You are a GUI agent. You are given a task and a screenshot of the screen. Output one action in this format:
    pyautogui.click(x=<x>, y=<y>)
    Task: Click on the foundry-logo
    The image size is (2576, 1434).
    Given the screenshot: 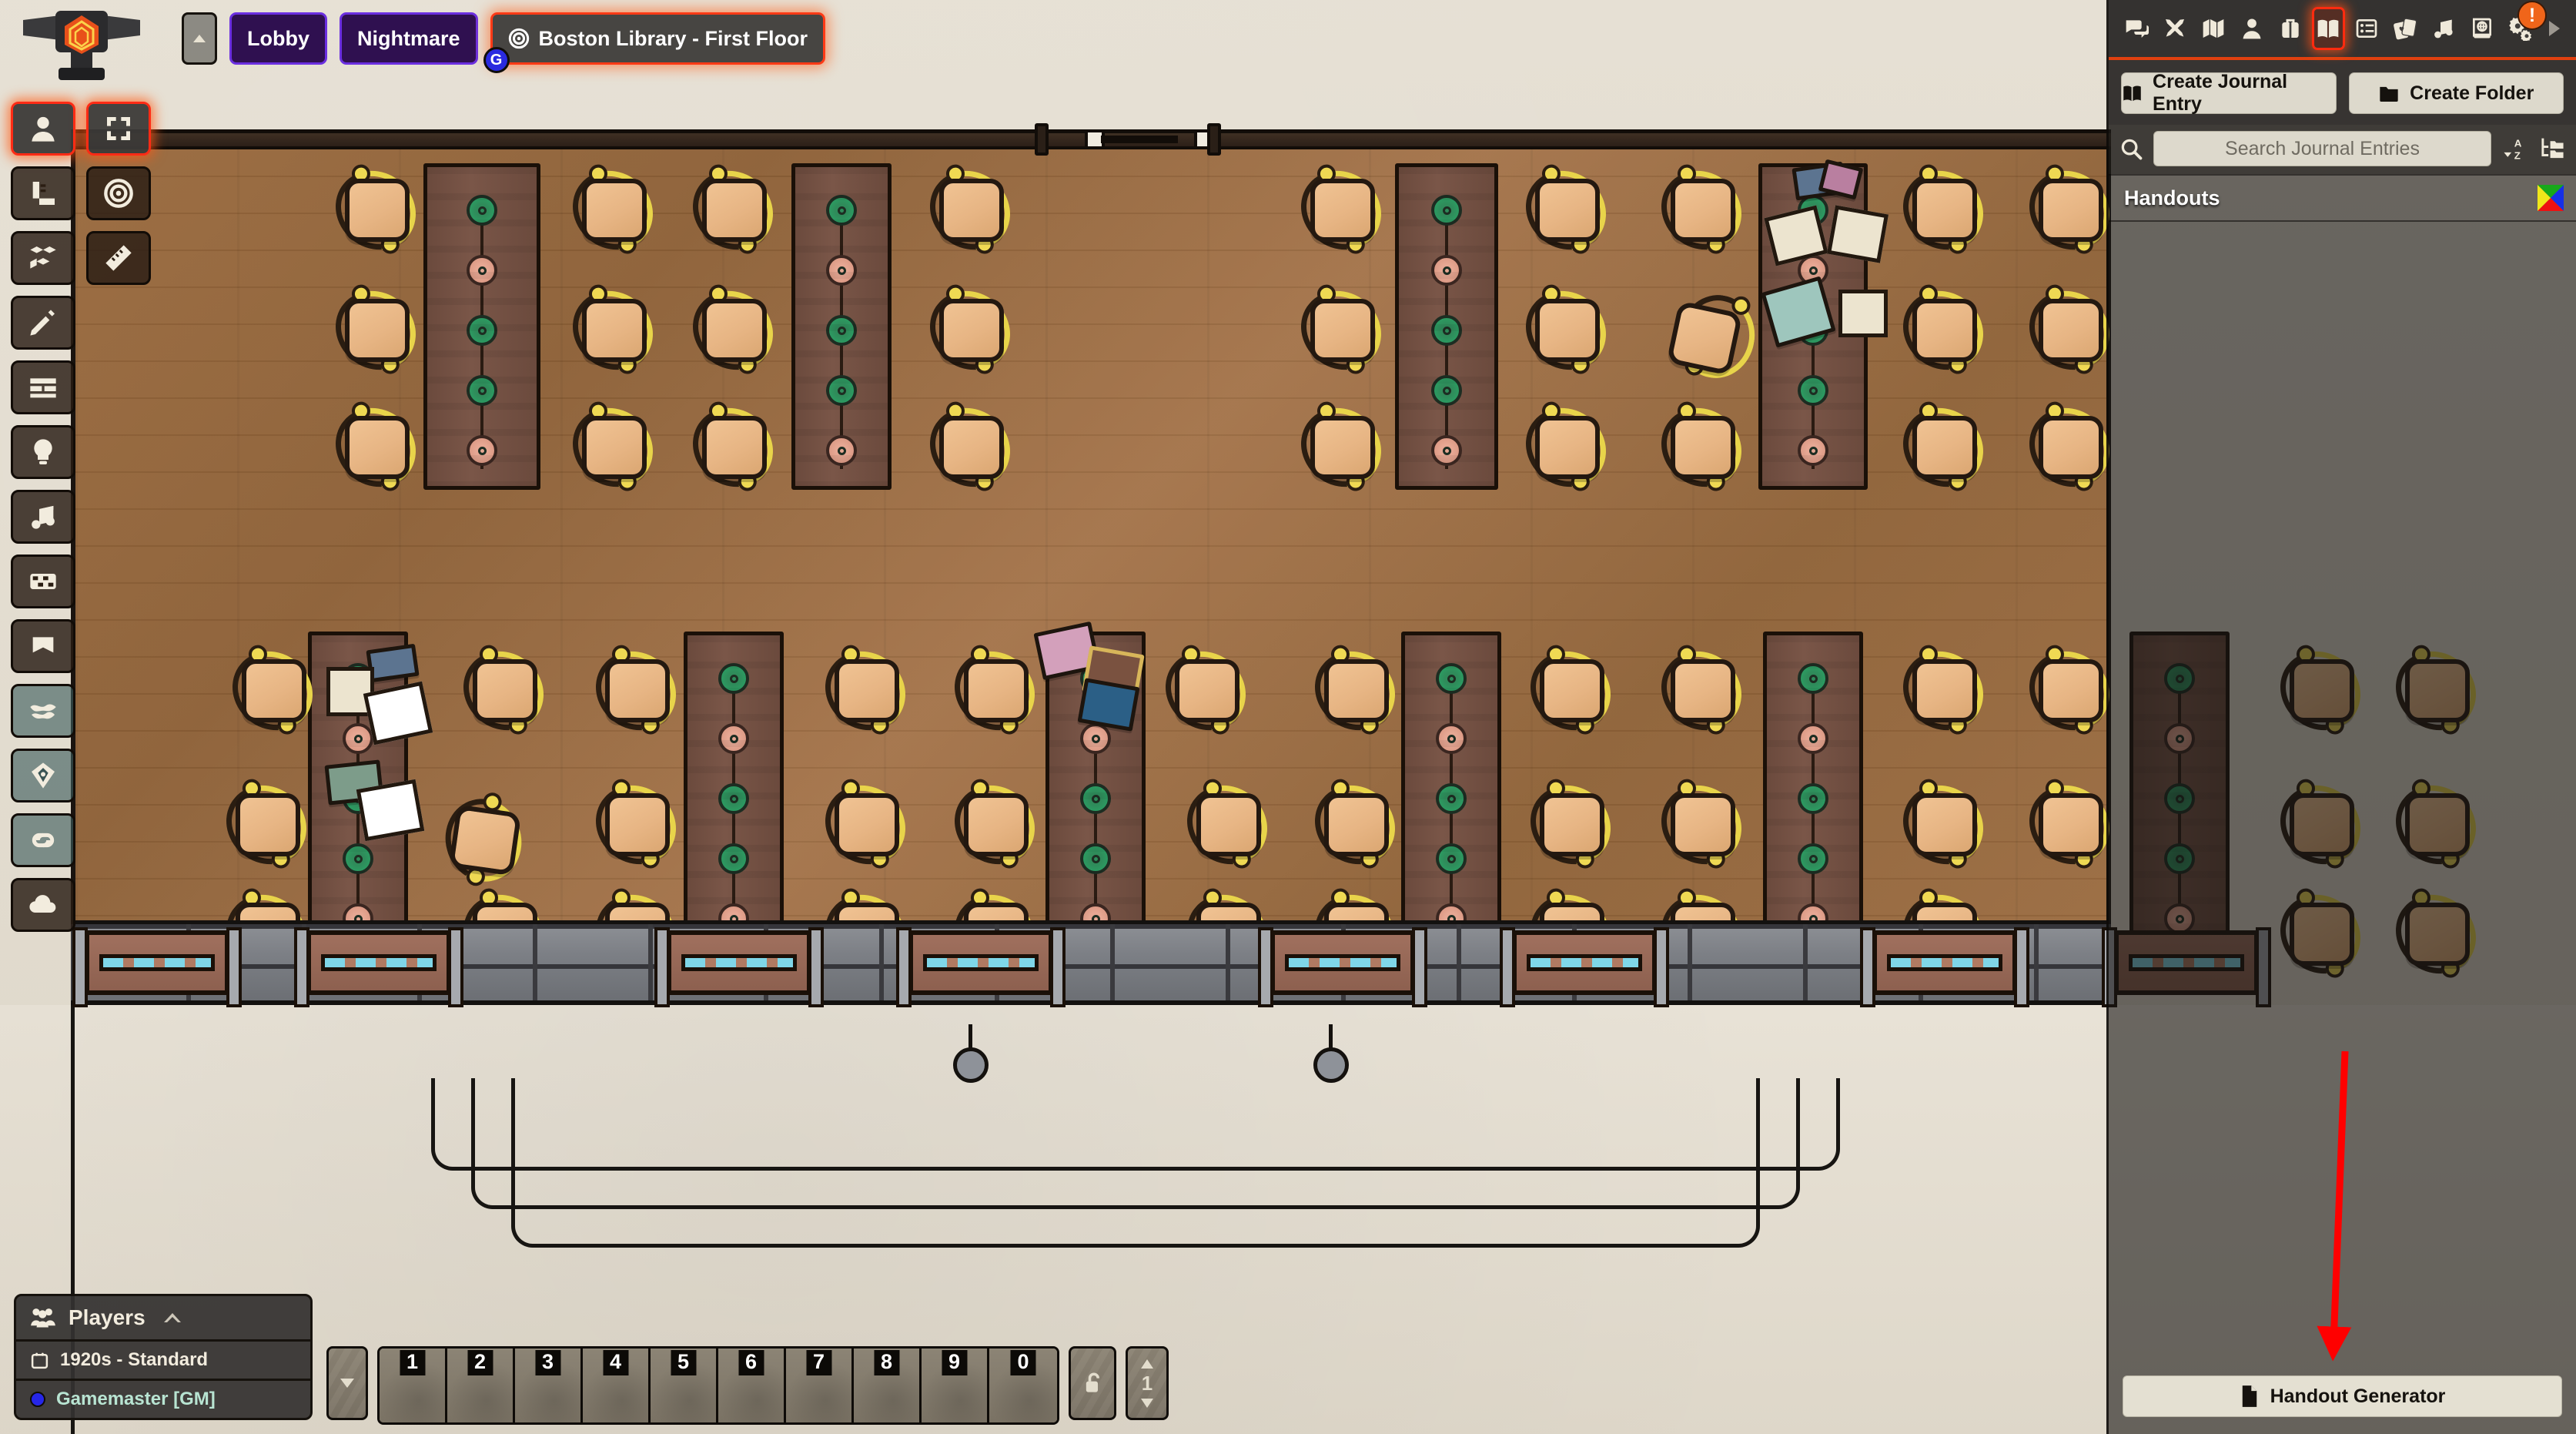 What is the action you would take?
    pyautogui.click(x=81, y=43)
    